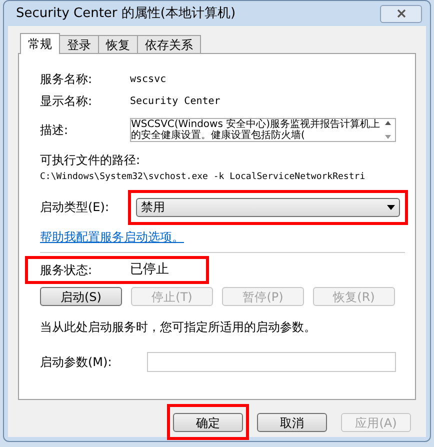  What do you see at coordinates (55, 130) in the screenshot?
I see `field-label: 描述:` at bounding box center [55, 130].